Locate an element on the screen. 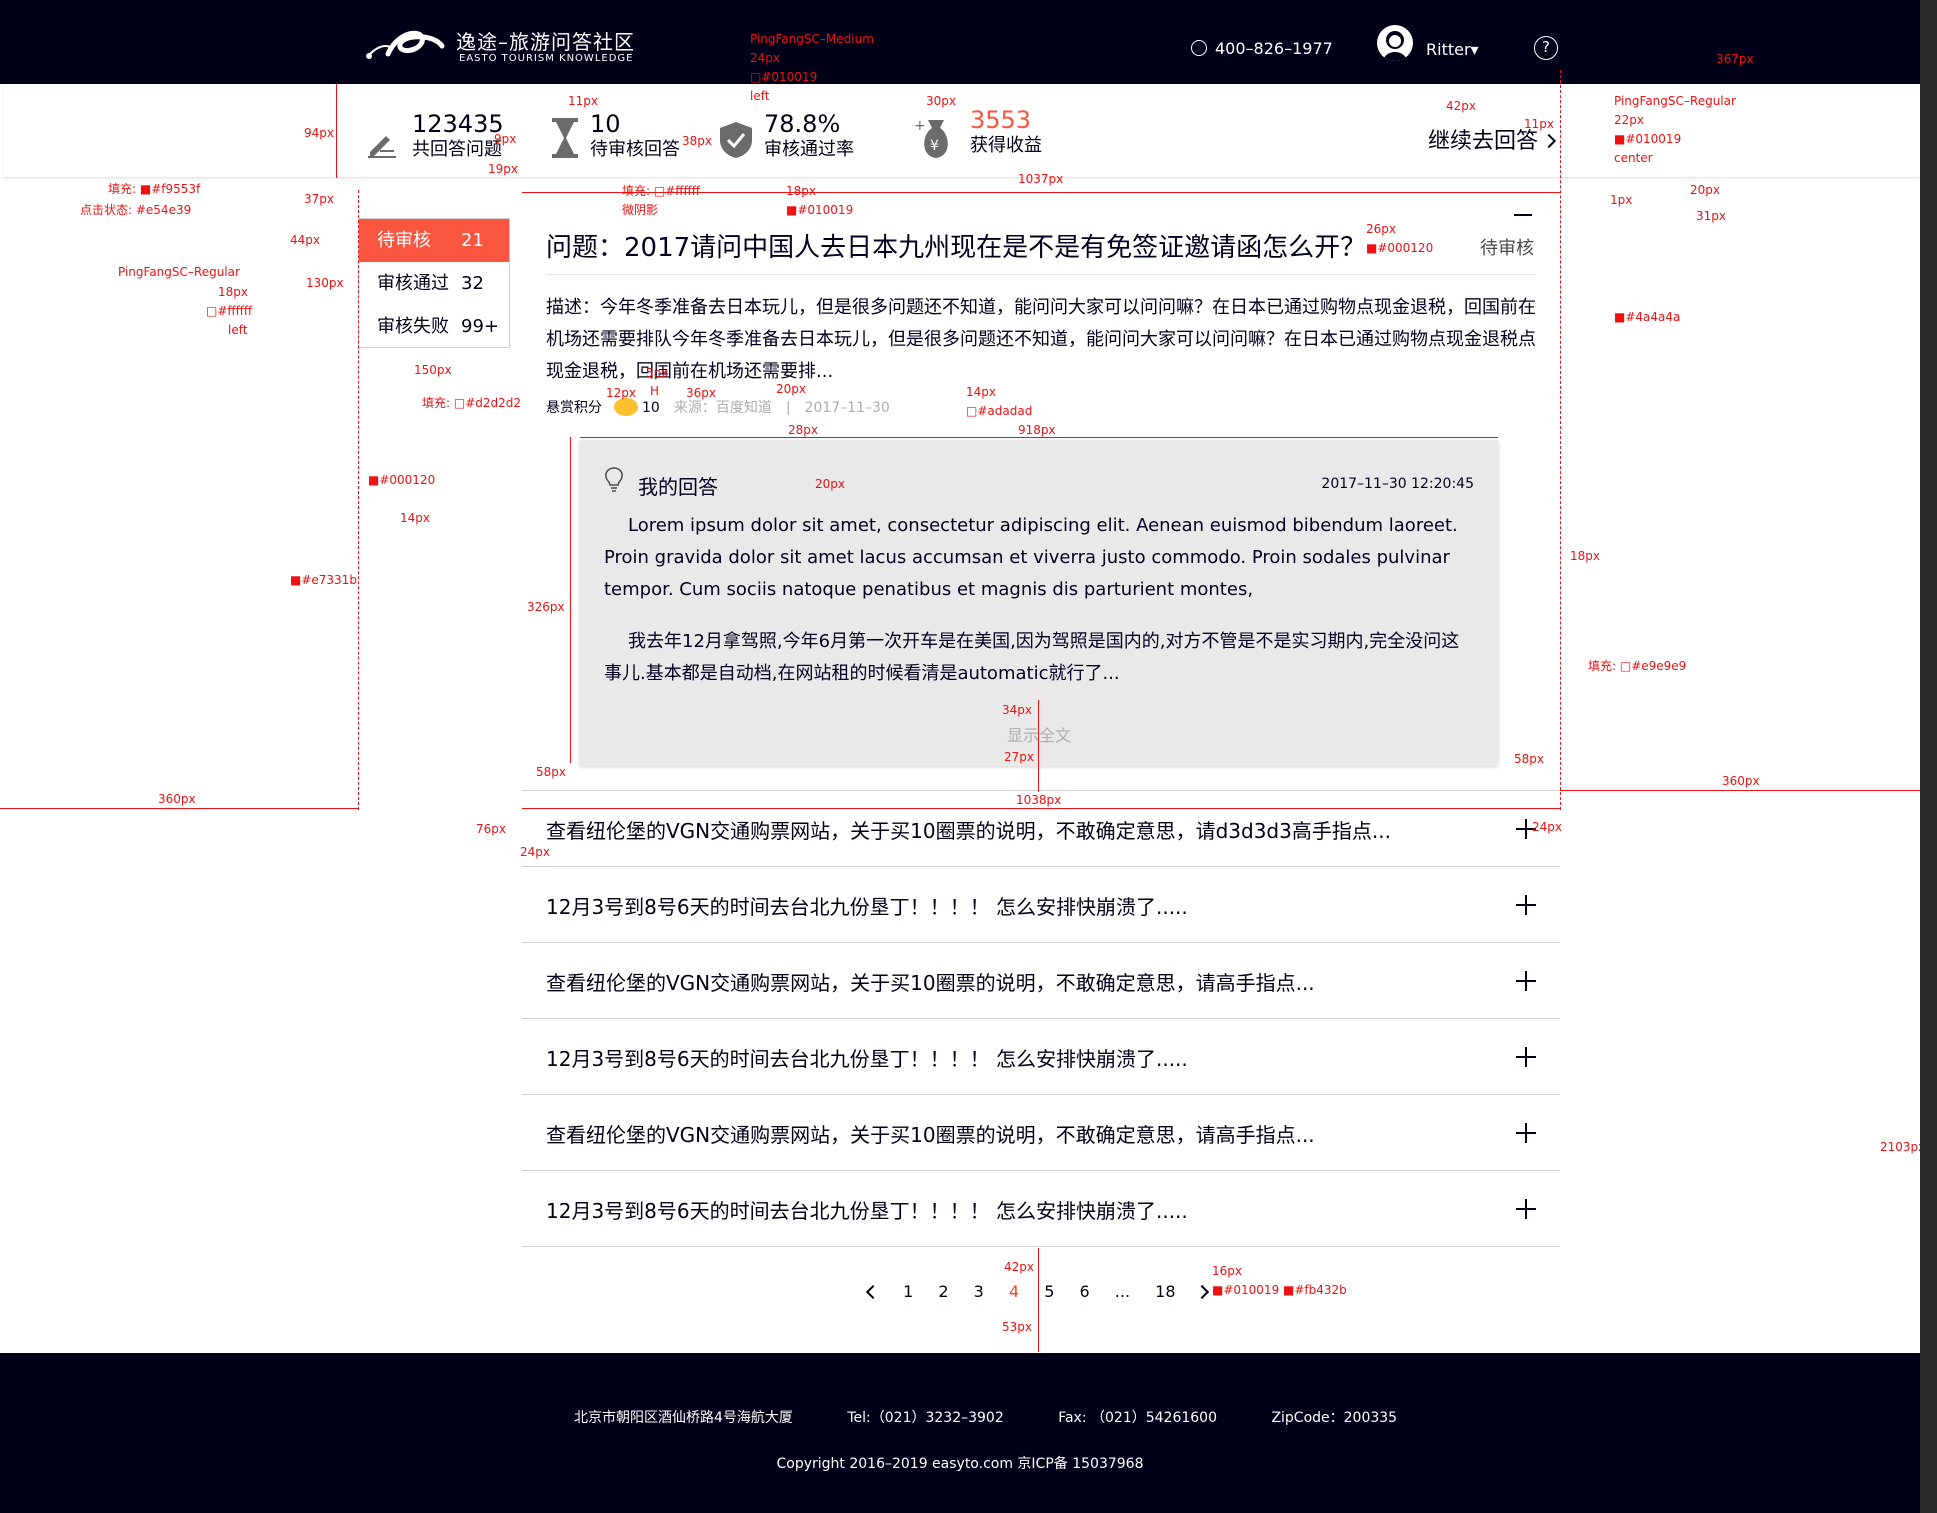 This screenshot has width=1937, height=1513. stat-answered: 123435 共回答问题 is located at coordinates (458, 136).